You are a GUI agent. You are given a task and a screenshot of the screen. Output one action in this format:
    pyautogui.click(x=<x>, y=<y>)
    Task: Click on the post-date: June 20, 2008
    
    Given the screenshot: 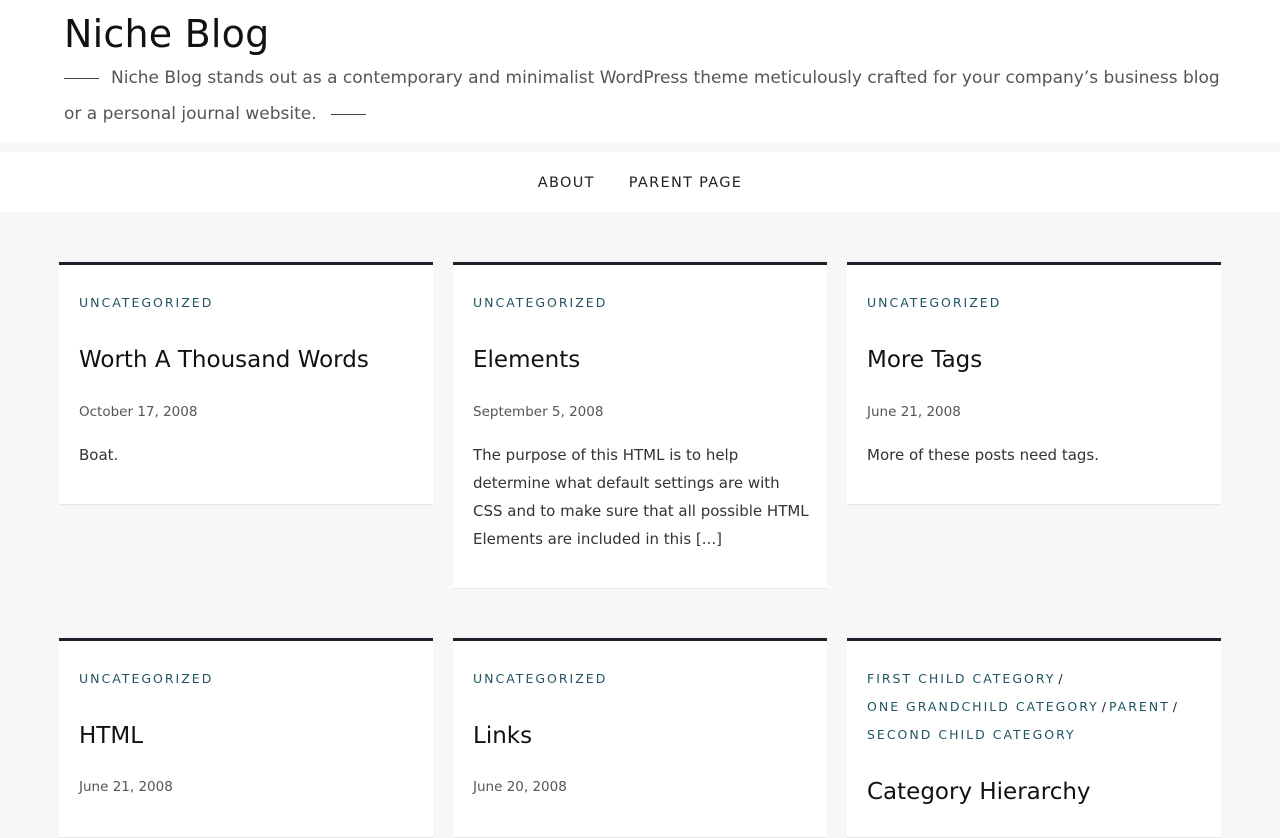 What is the action you would take?
    pyautogui.click(x=520, y=787)
    